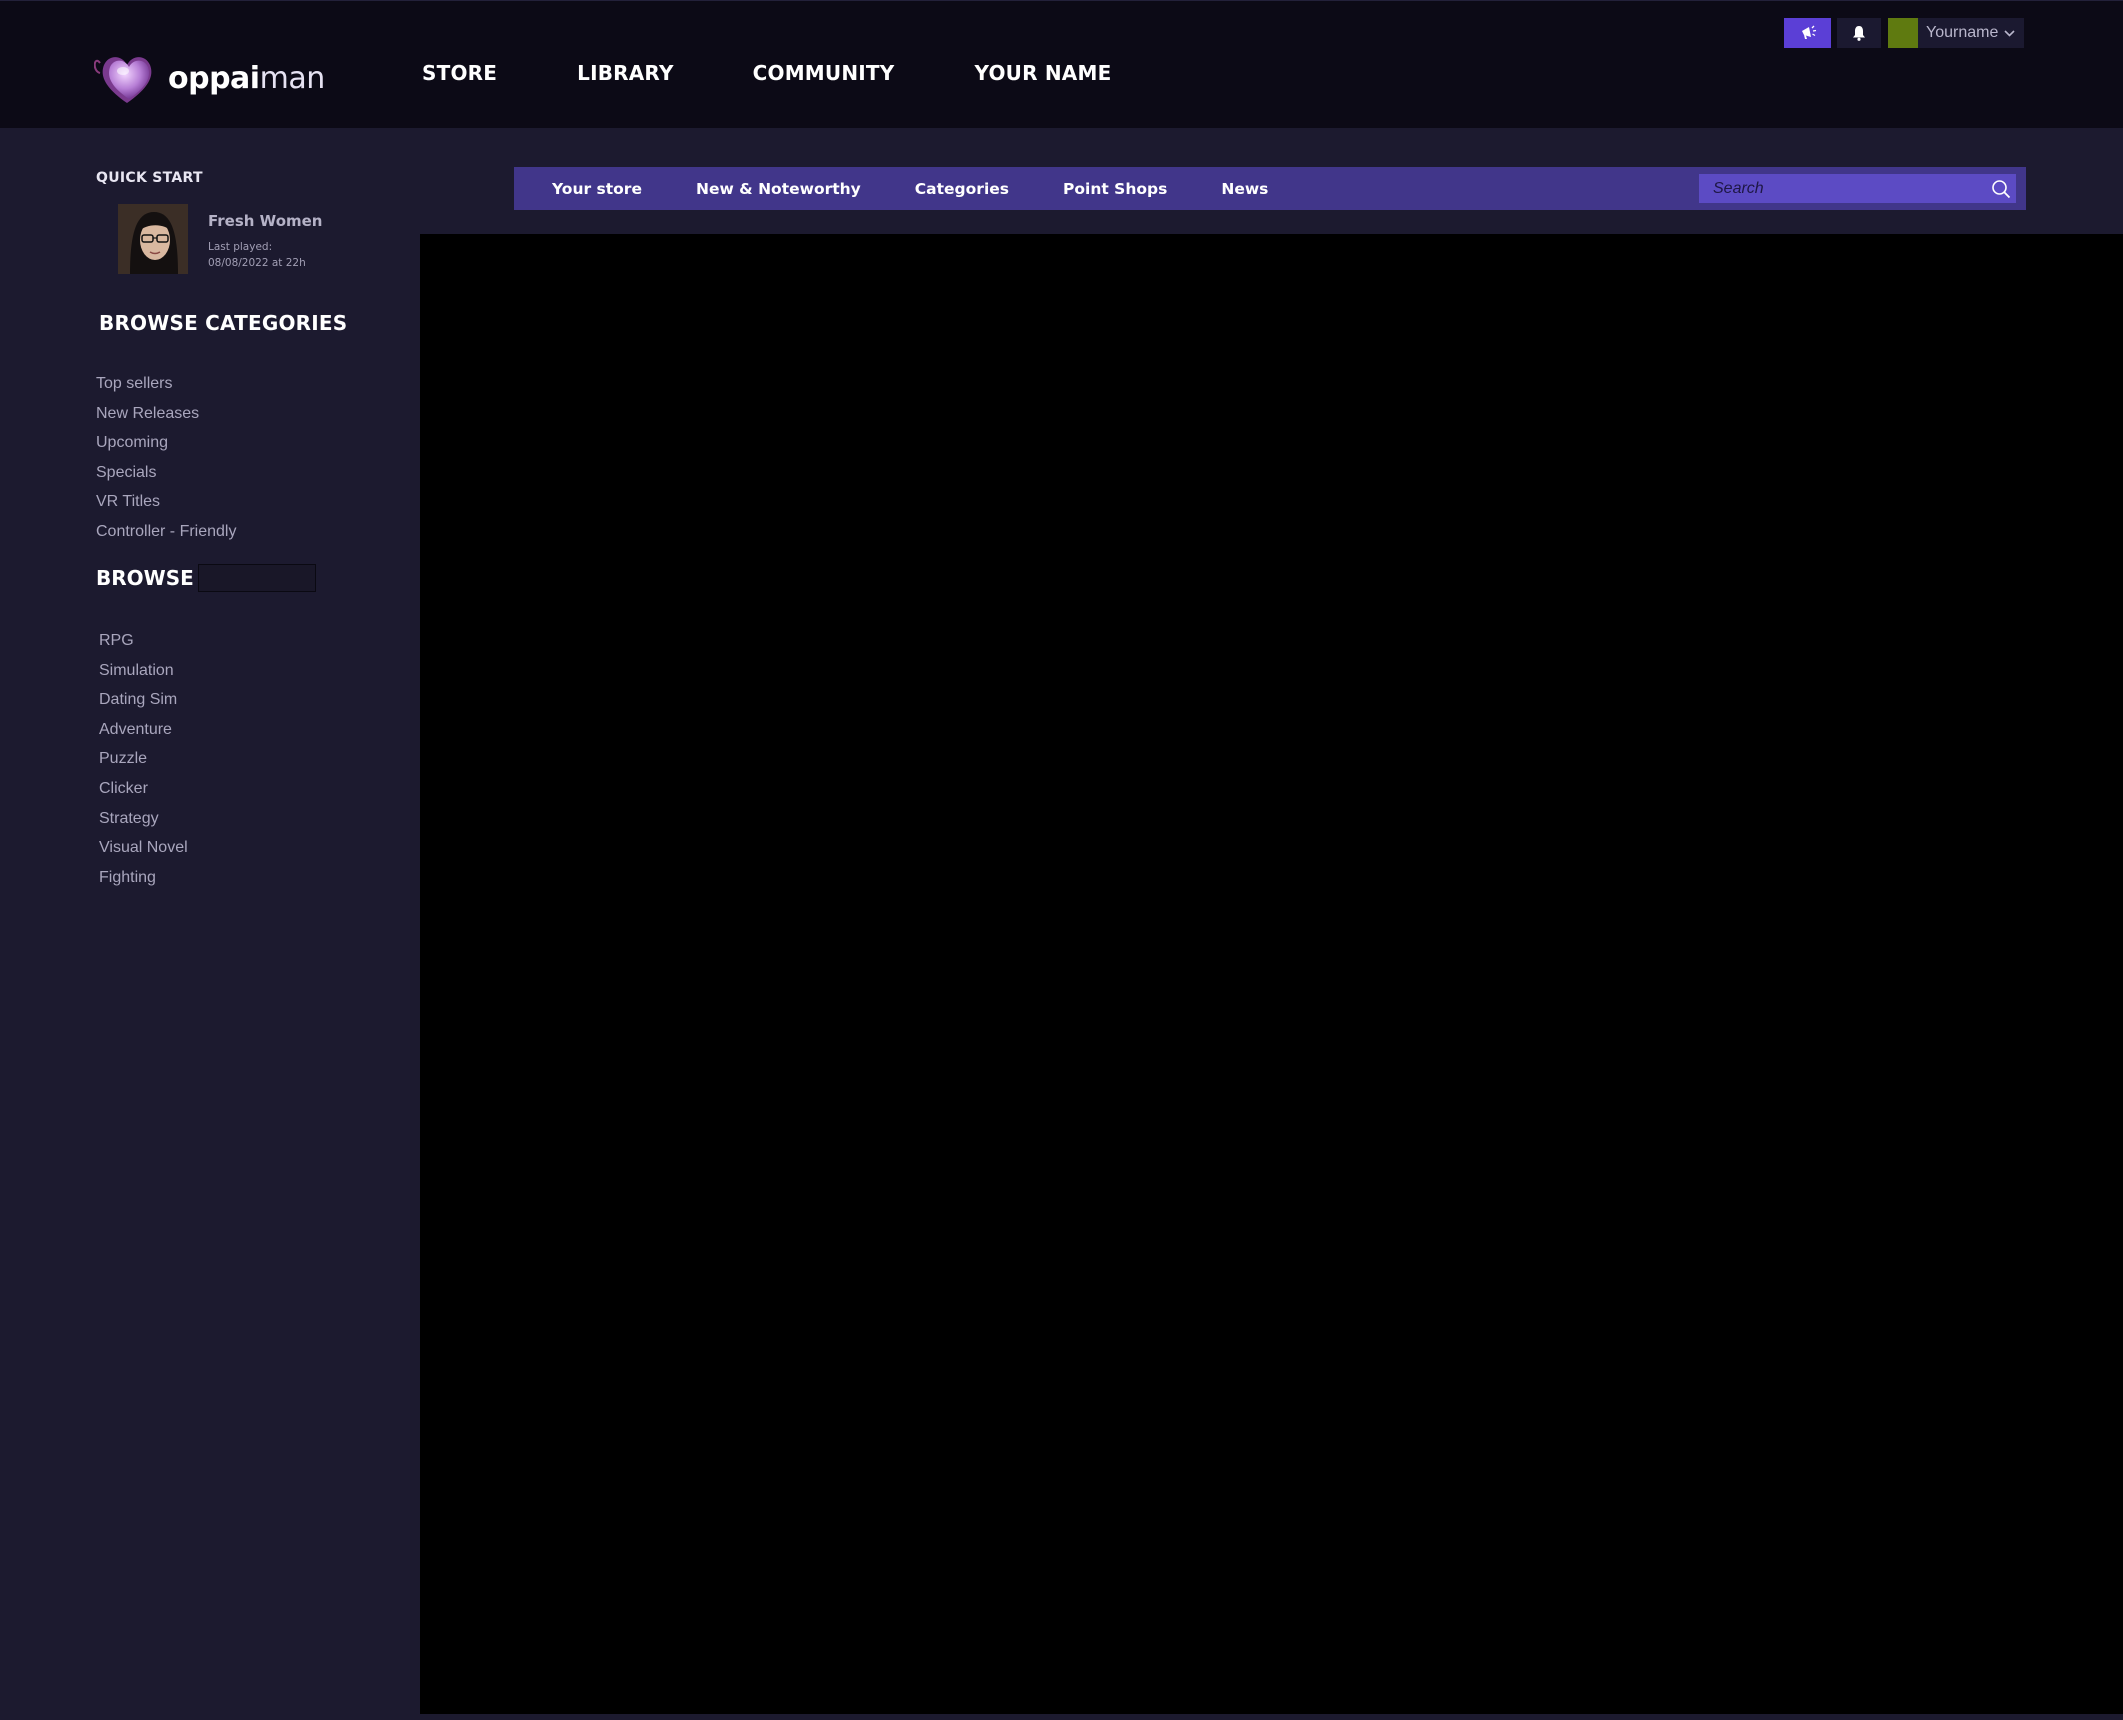 The width and height of the screenshot is (2123, 1720). I want to click on genre-adventure: Adventure, so click(143, 730).